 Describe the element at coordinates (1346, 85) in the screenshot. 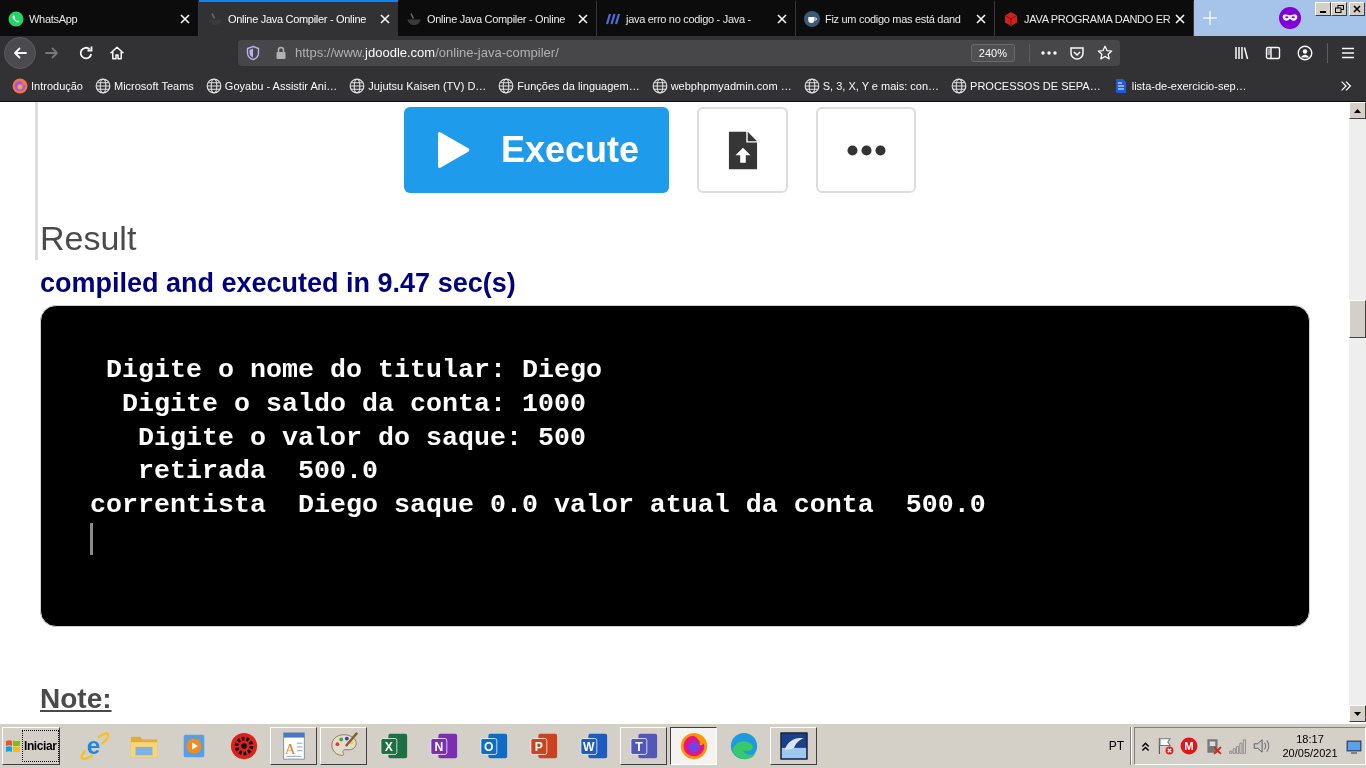

I see `double-chevron-icon` at that location.